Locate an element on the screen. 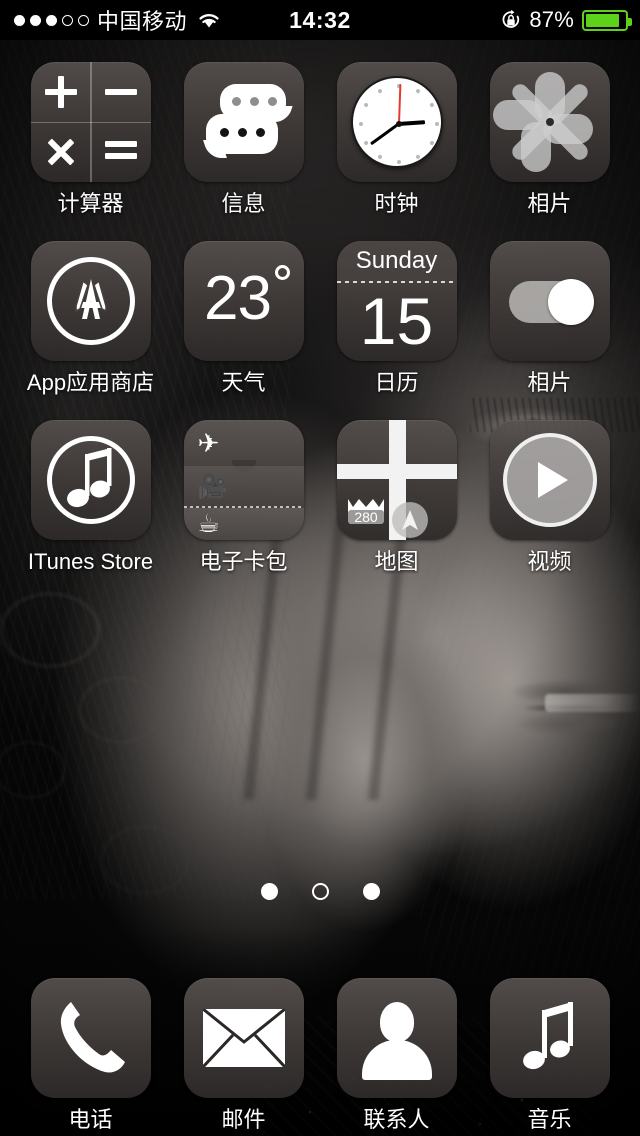  app-row-3: ITunes Store ✈ 🎥 ☕ 电子卡包 280 地图 视频 is located at coordinates (320, 497).